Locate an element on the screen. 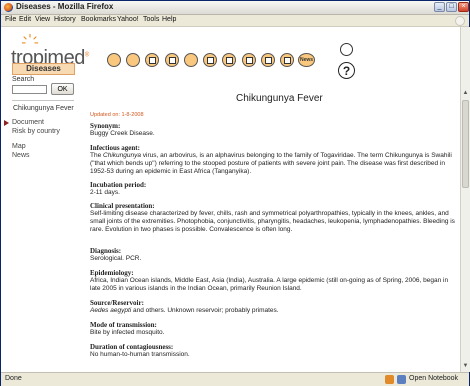 The width and height of the screenshot is (470, 386). menu-bookmarks: Bookmarks is located at coordinates (98, 19).